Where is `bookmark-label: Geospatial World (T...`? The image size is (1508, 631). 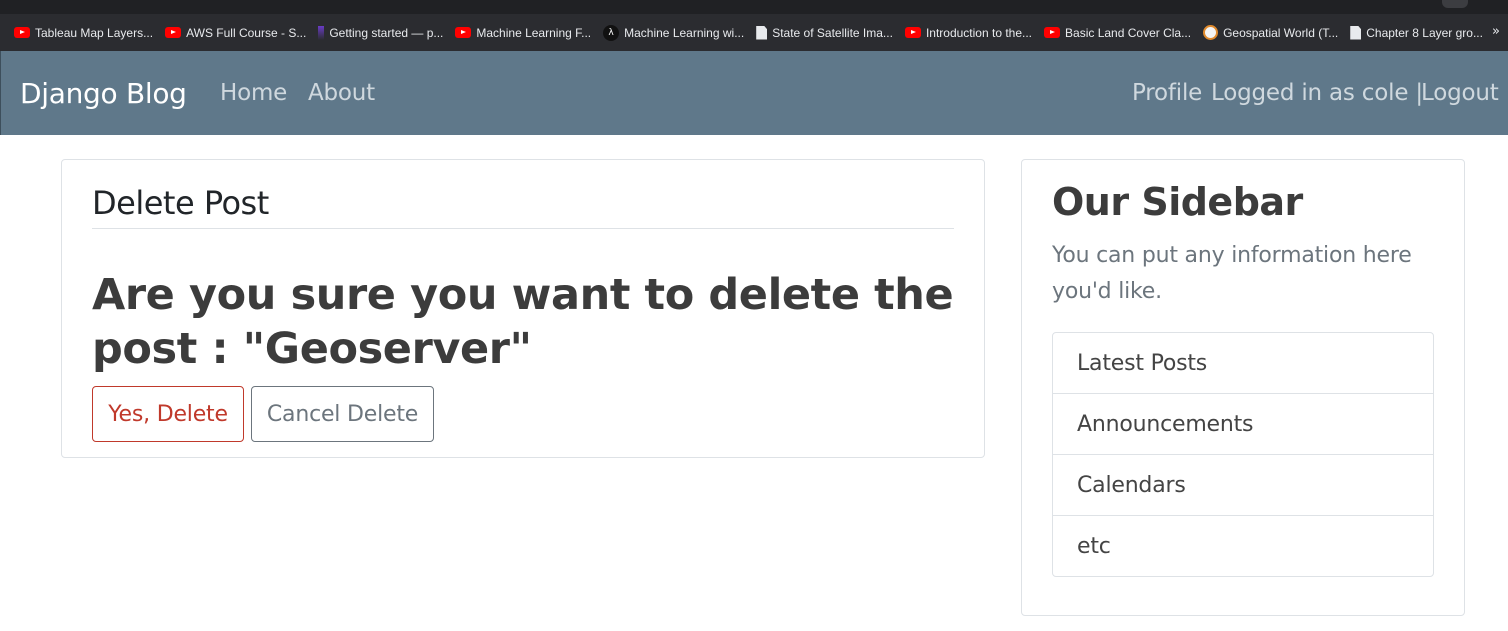
bookmark-label: Geospatial World (T... is located at coordinates (1281, 32).